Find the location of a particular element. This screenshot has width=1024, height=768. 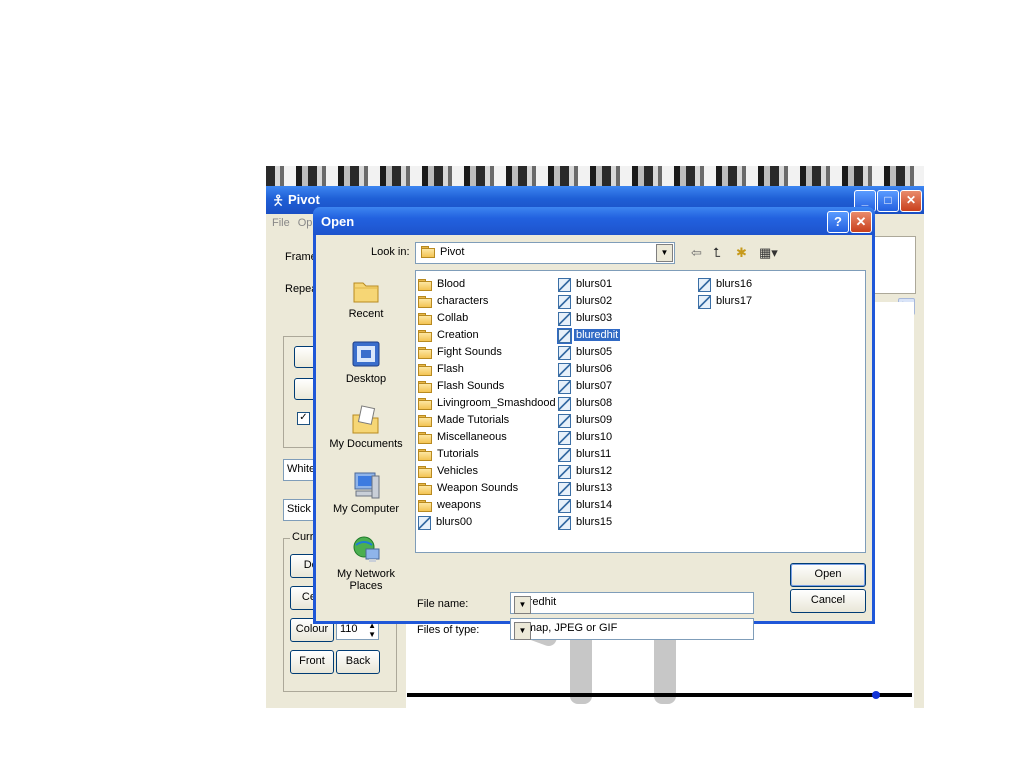

dialog-title-bar: Open ? ✕ is located at coordinates (594, 221).